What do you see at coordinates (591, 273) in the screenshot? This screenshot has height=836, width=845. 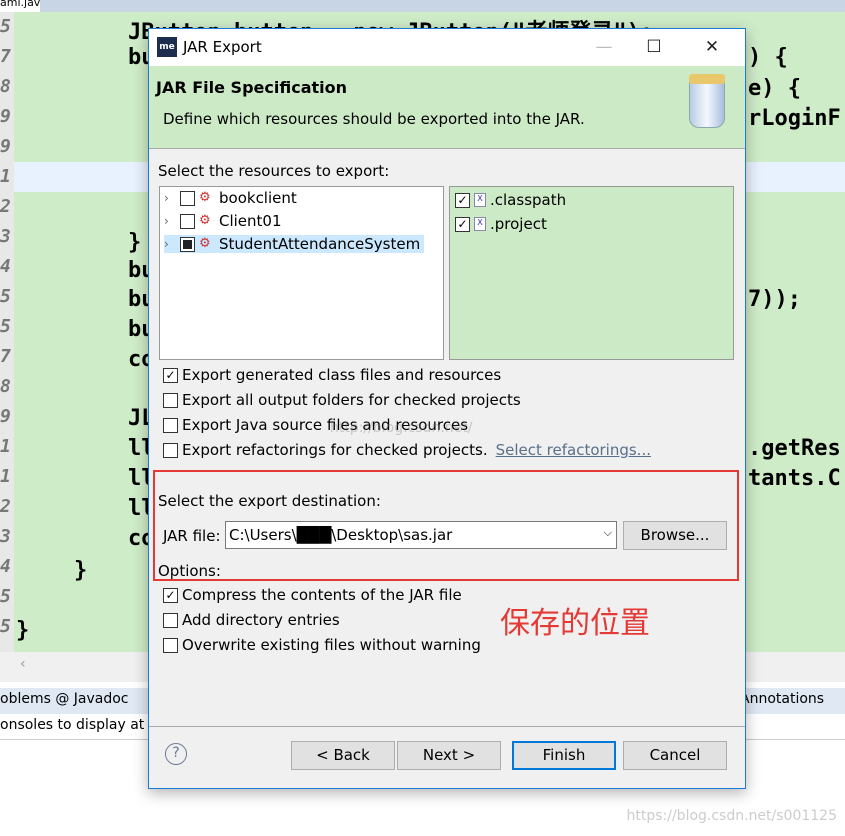 I see `file-list: ✓ X .classpath ✓ X .project` at bounding box center [591, 273].